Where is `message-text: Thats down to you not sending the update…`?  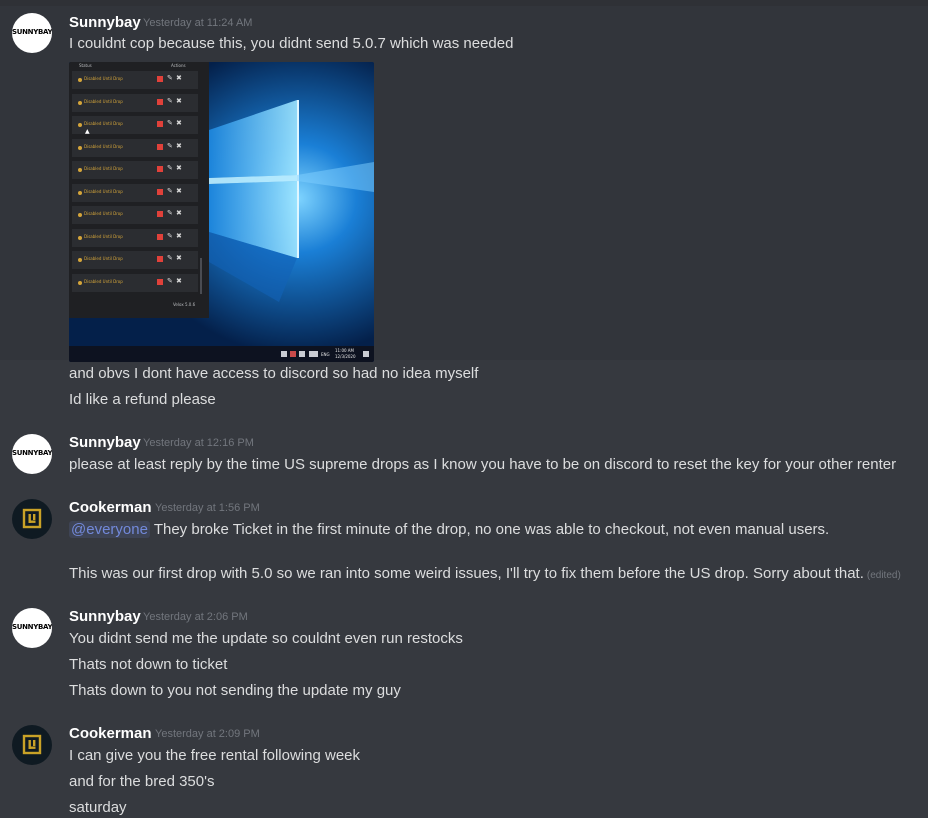
message-text: Thats down to you not sending the update… is located at coordinates (235, 690).